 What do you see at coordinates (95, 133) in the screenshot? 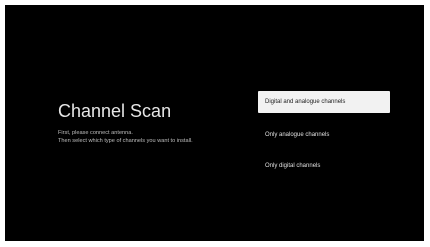
I see `instruction-line-1: First, please connect antenna.` at bounding box center [95, 133].